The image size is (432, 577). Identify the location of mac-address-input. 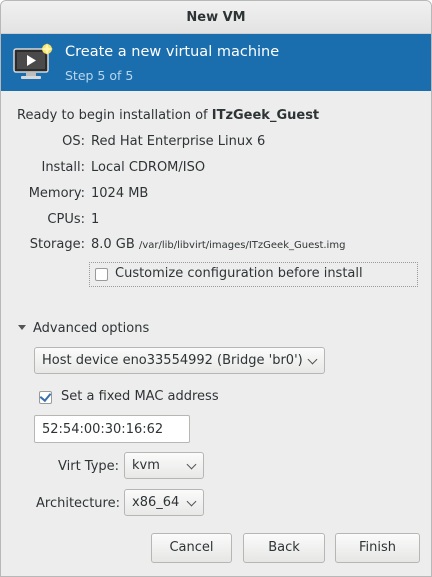
(112, 429).